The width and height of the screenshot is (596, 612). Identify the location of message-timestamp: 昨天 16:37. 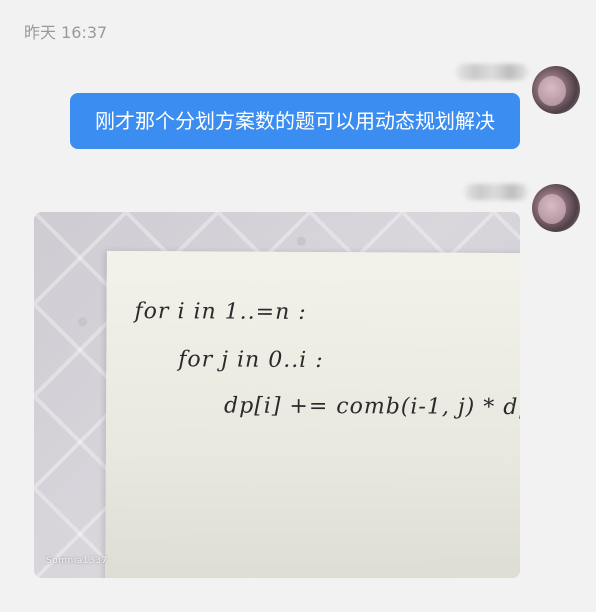
(66, 32).